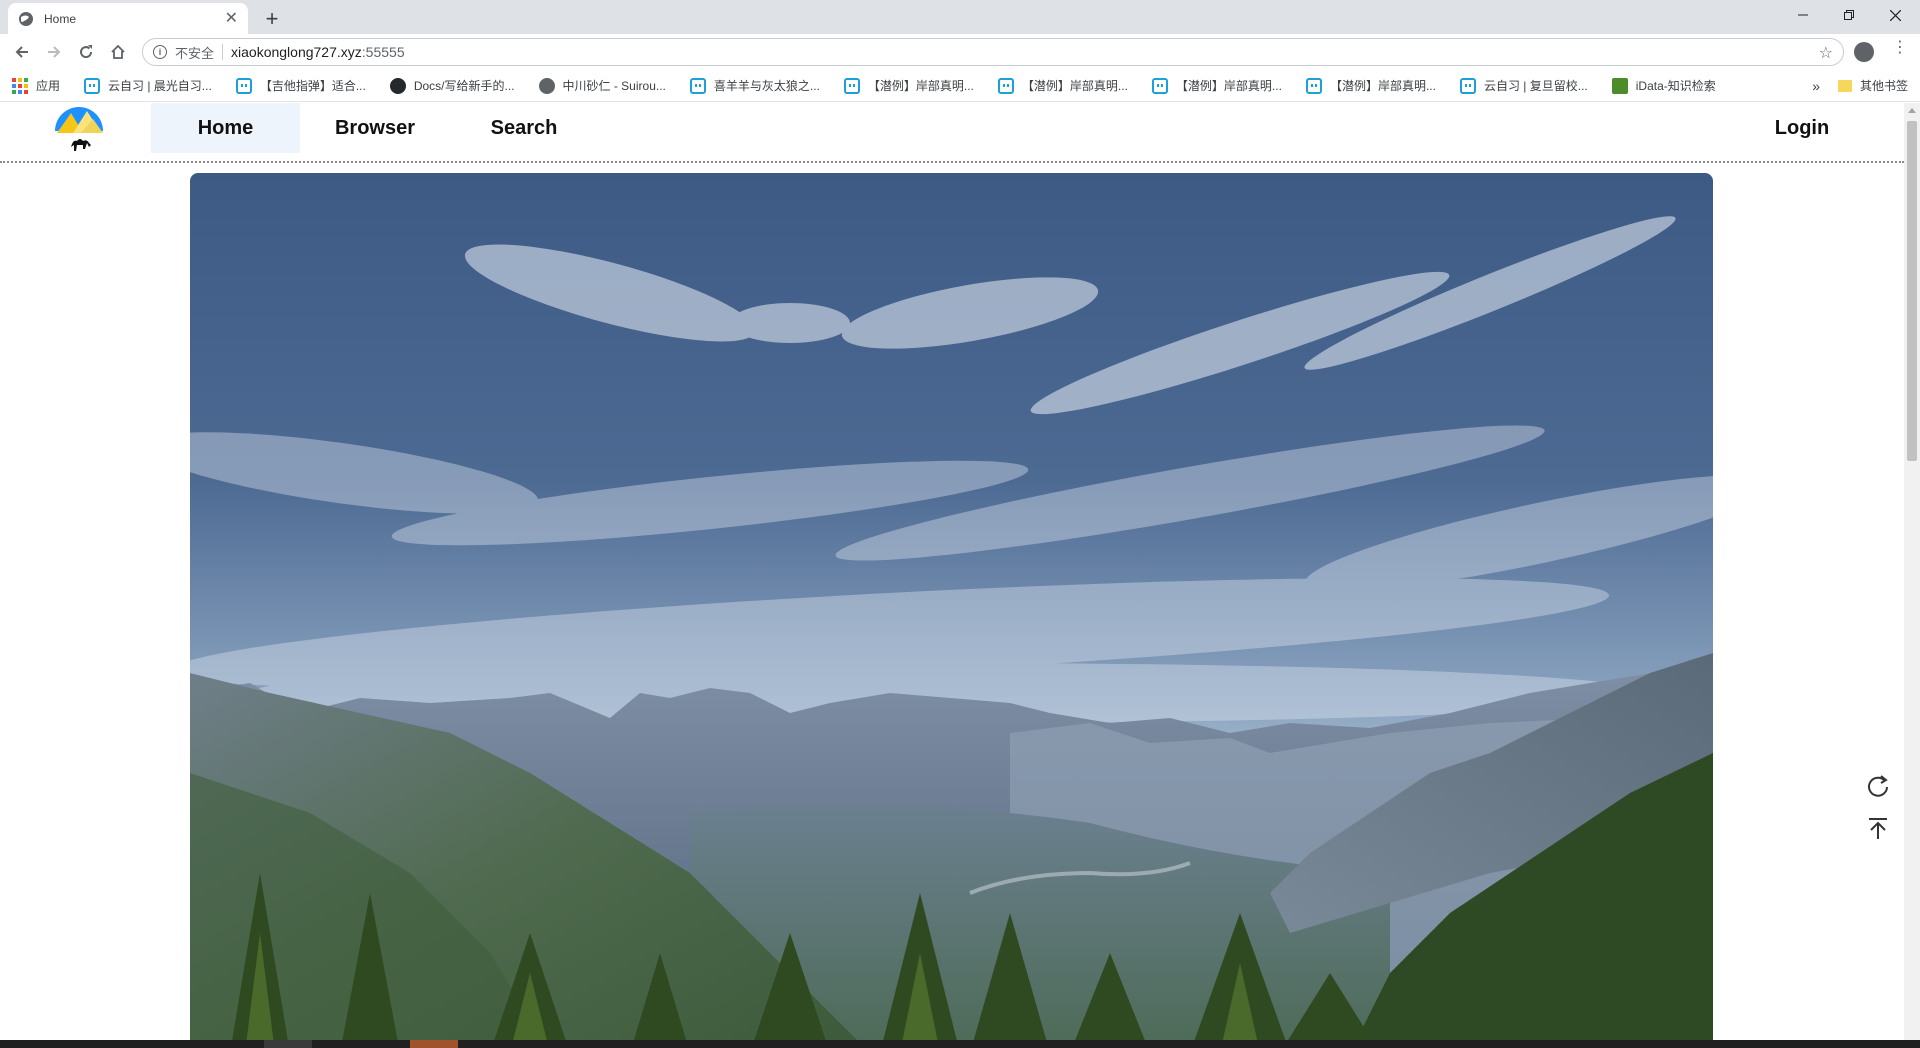 This screenshot has height=1048, width=1920. I want to click on bookmark-apps: 应用, so click(36, 85).